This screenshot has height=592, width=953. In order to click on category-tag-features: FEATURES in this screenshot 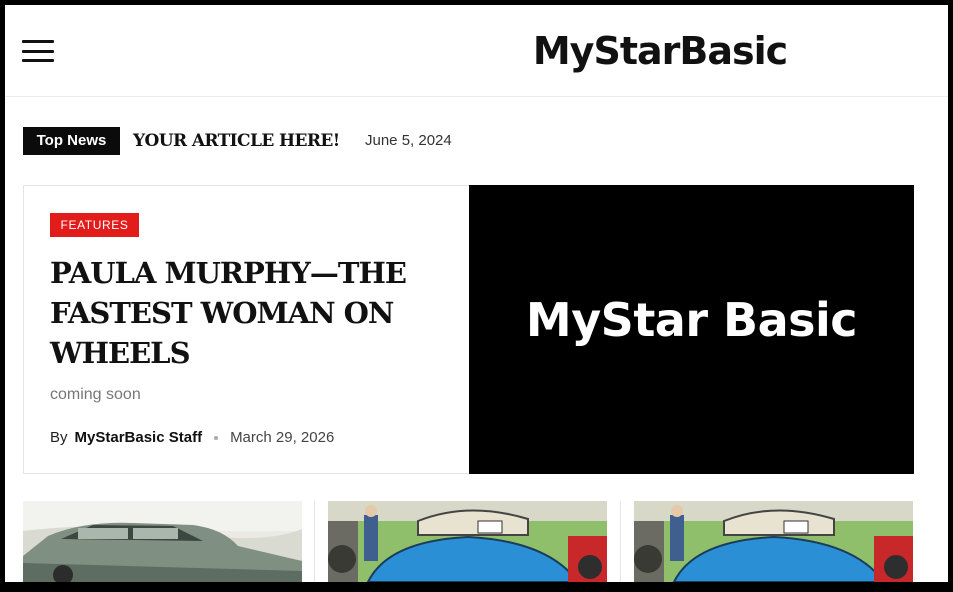, I will do `click(94, 225)`.